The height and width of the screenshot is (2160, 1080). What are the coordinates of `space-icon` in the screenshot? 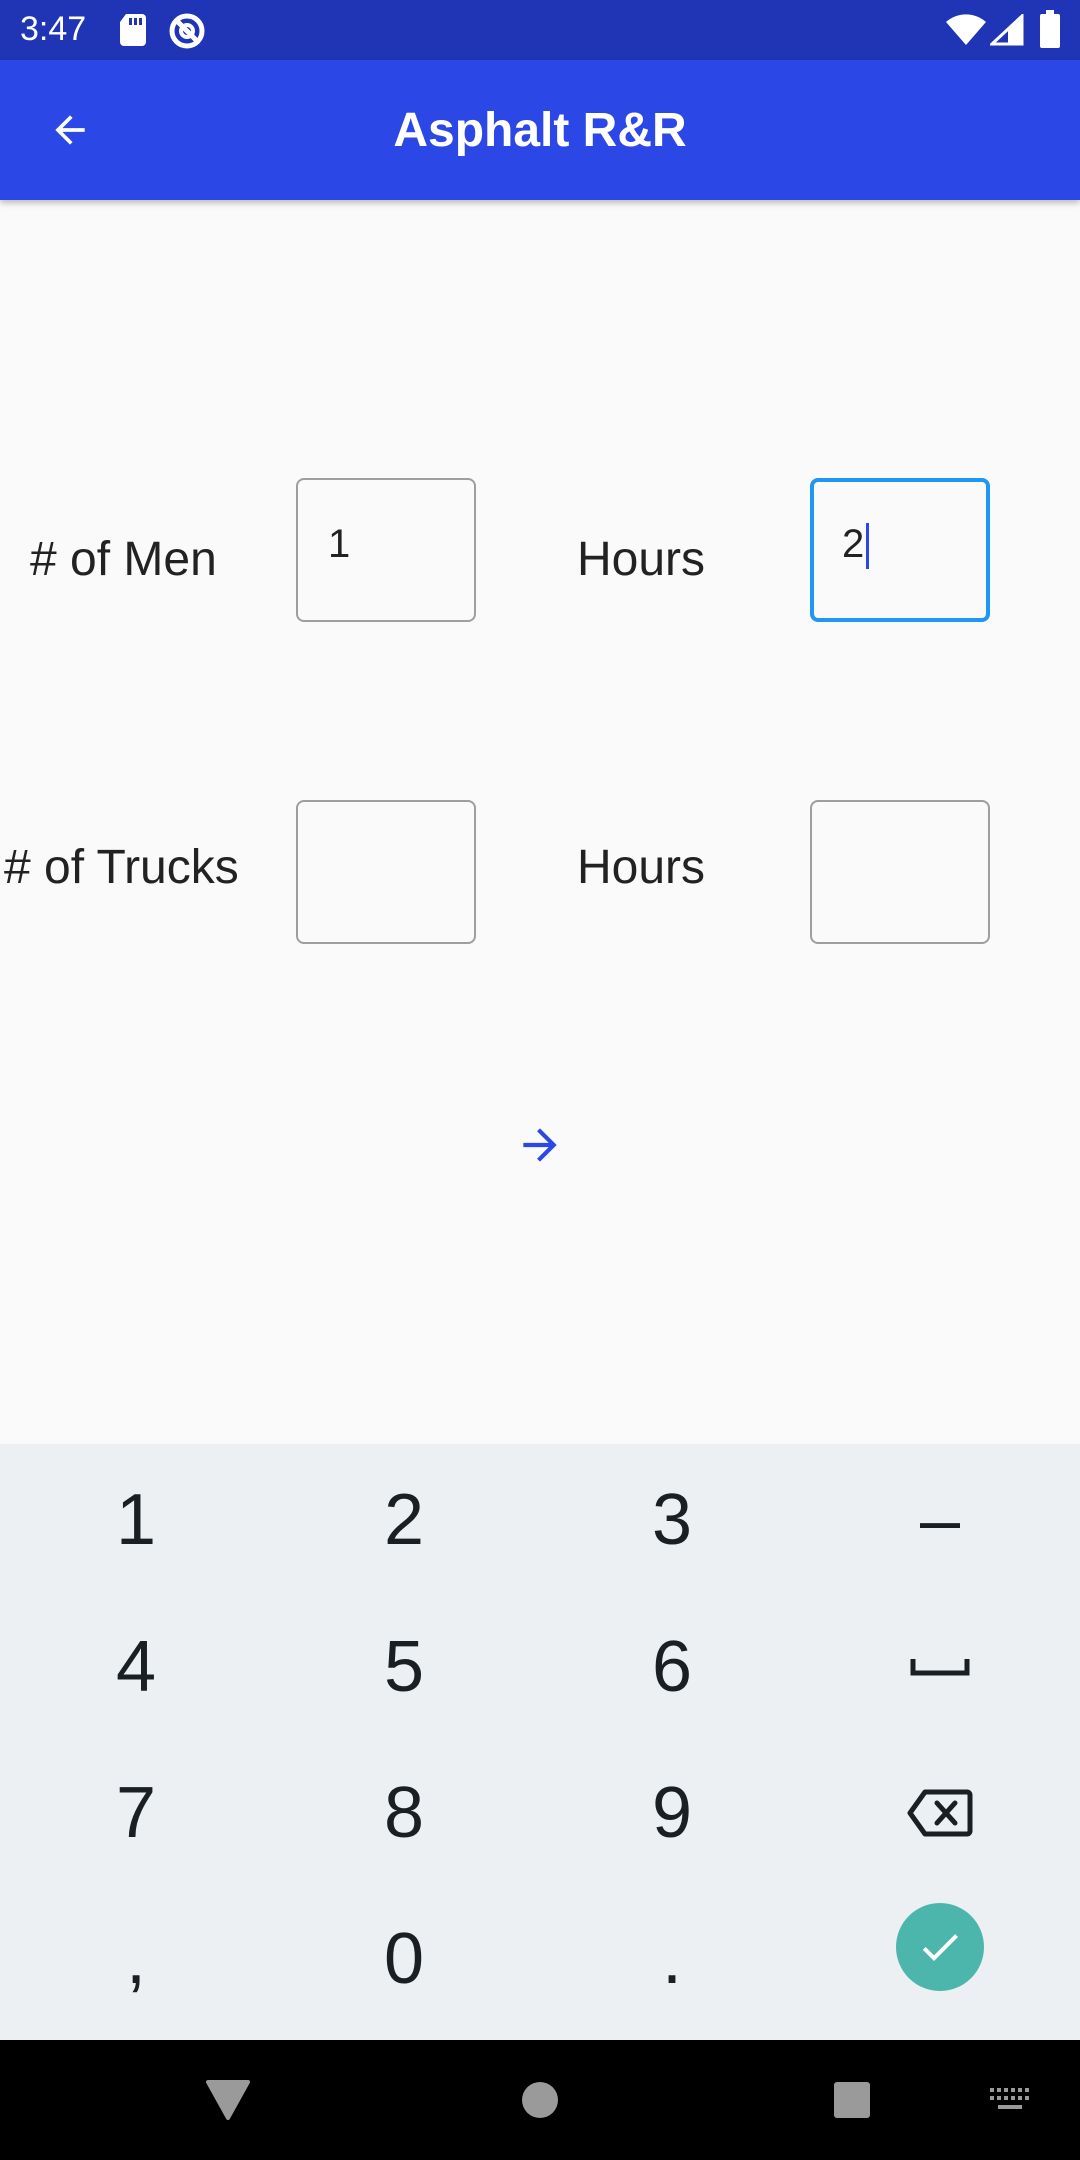 It's located at (940, 1667).